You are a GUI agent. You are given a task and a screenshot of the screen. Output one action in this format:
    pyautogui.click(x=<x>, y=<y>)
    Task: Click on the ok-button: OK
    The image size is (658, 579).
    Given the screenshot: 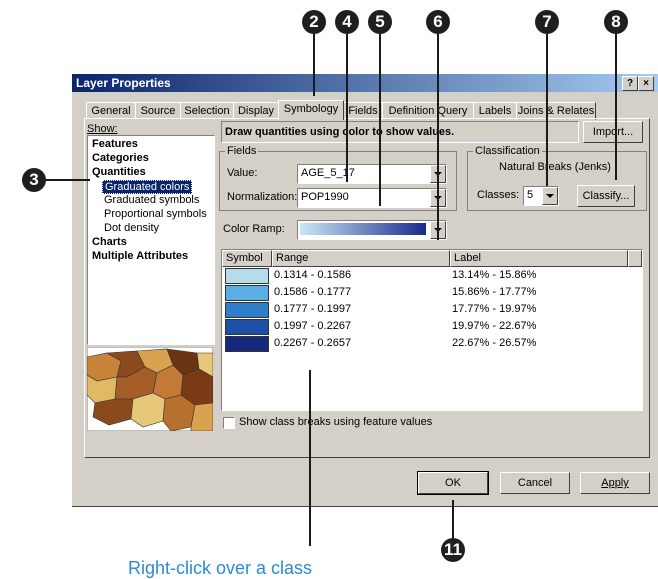 What is the action you would take?
    pyautogui.click(x=453, y=483)
    